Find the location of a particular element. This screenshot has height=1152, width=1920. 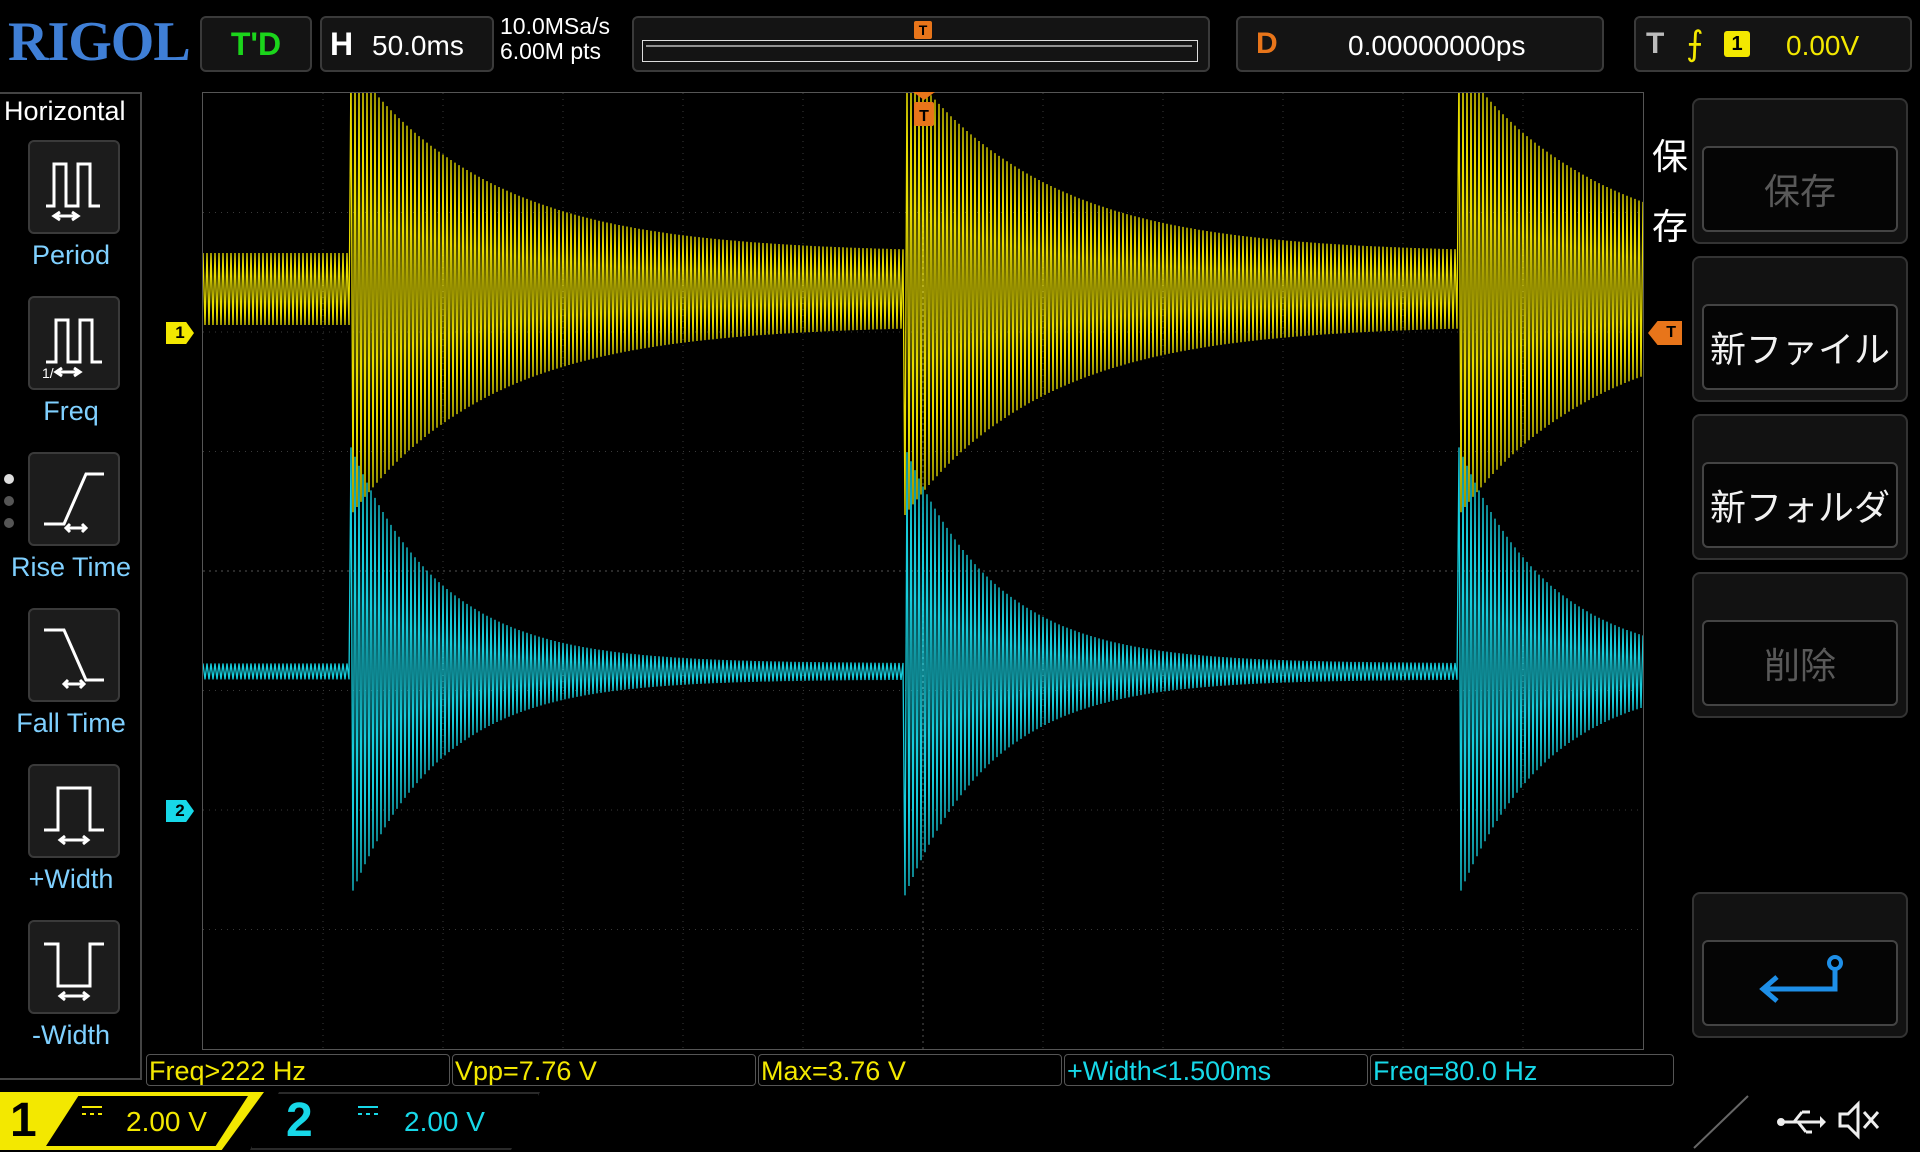

period-icon is located at coordinates (74, 187).